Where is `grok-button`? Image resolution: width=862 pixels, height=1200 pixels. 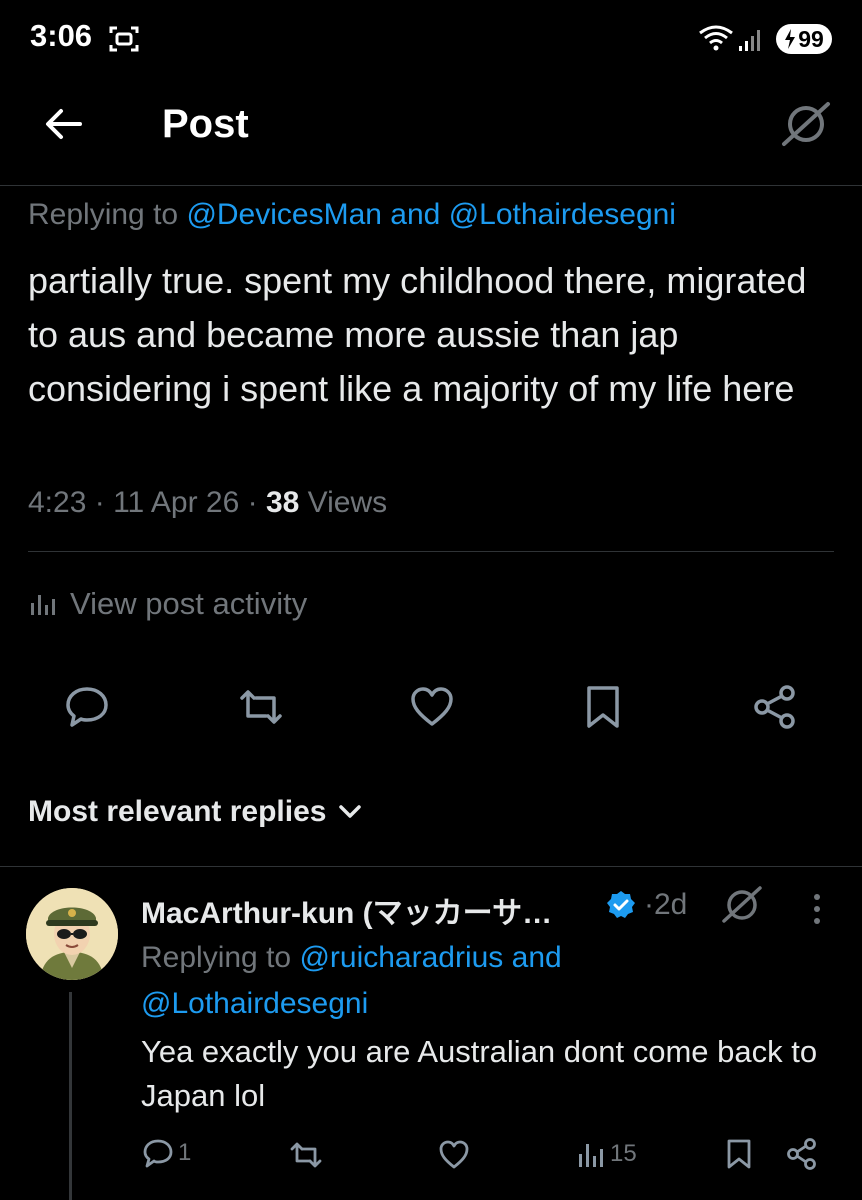
grok-button is located at coordinates (806, 124).